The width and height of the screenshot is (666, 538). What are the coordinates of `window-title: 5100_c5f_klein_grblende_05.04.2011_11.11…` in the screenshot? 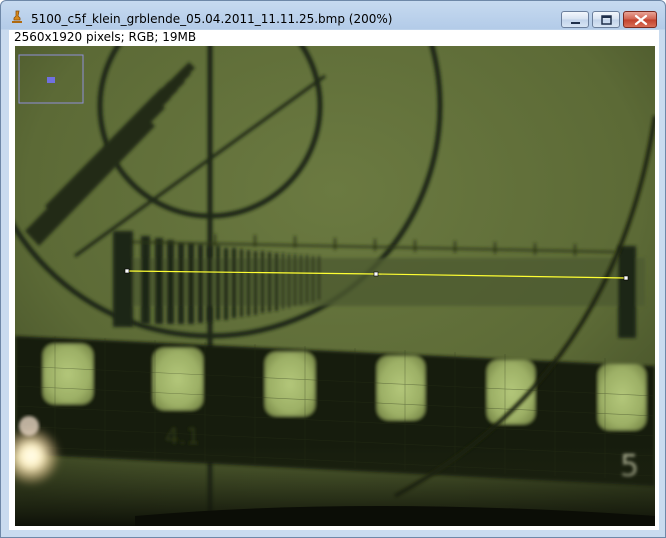 It's located at (212, 19).